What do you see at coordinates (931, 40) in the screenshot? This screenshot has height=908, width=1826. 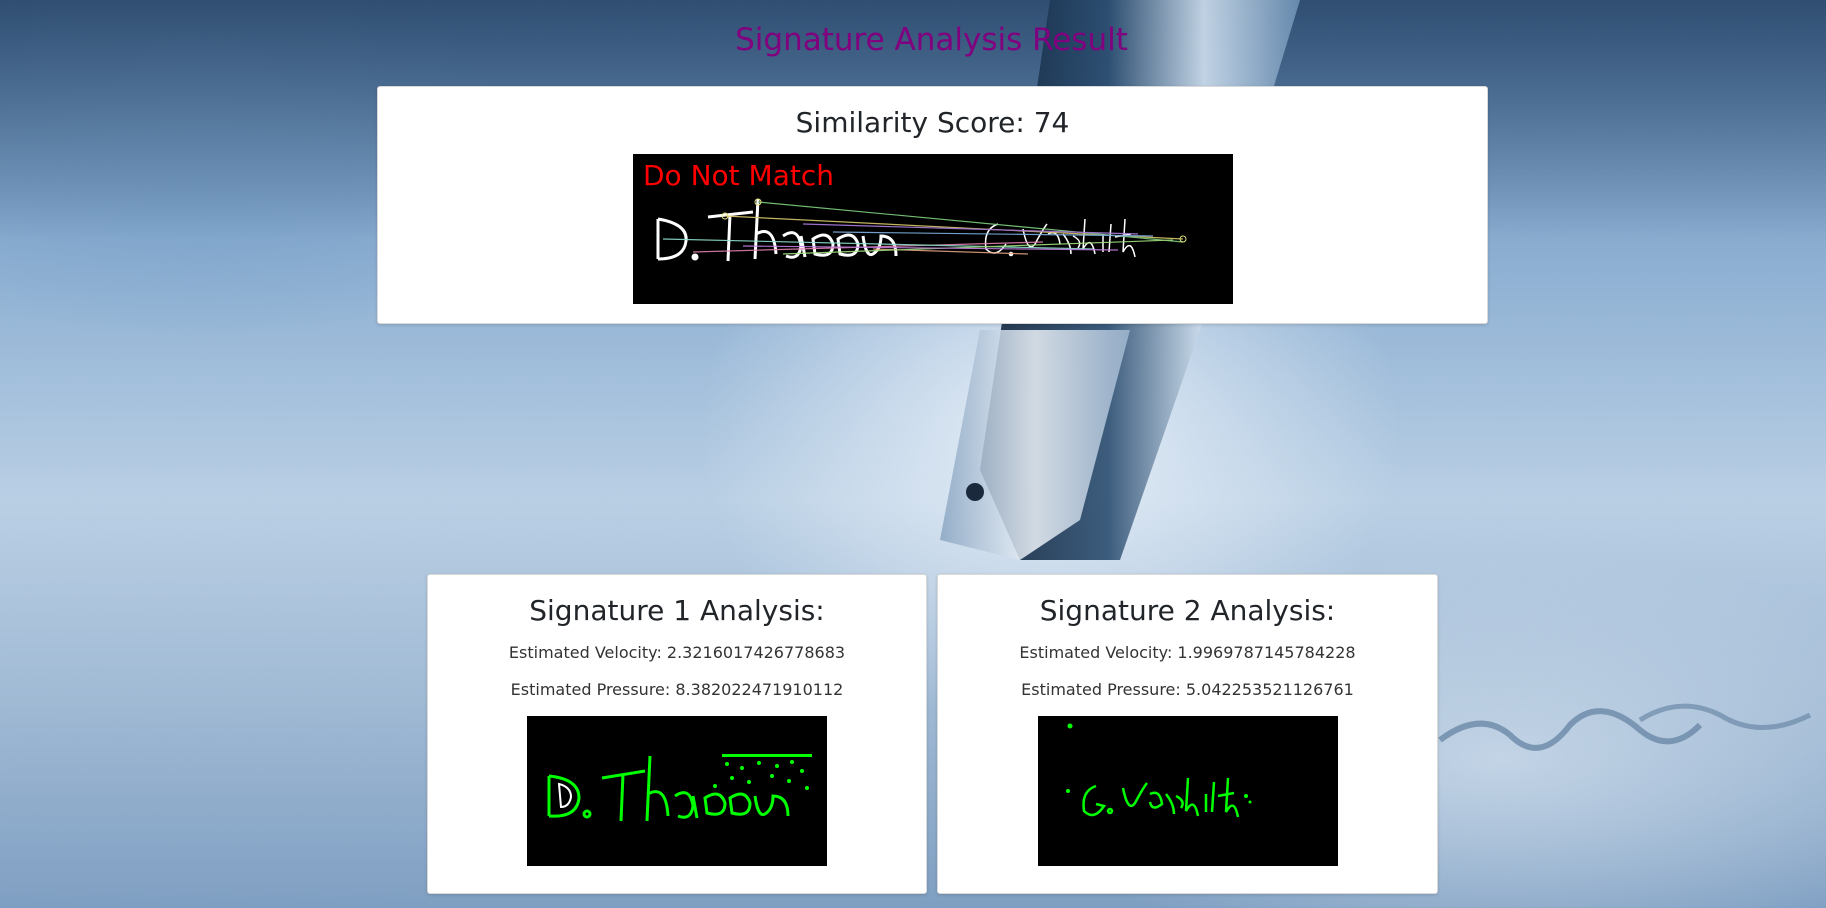 I see `page-title: Signature Analysis Result` at bounding box center [931, 40].